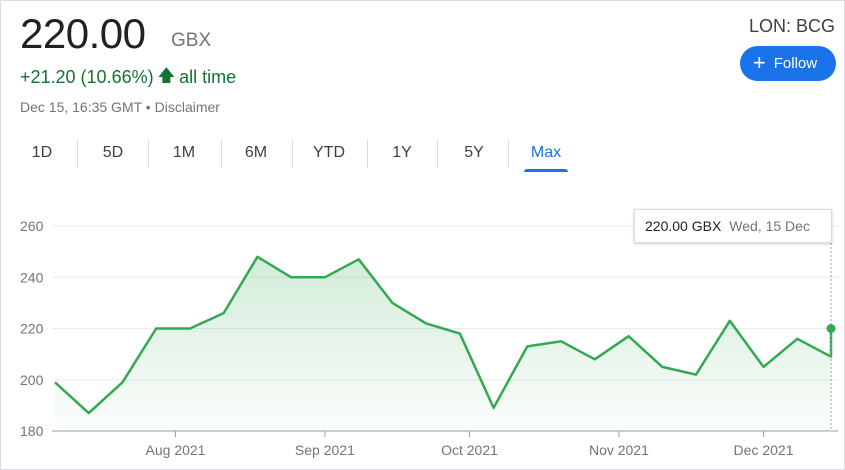 This screenshot has width=845, height=470. I want to click on y-tick-label: 180, so click(32, 431).